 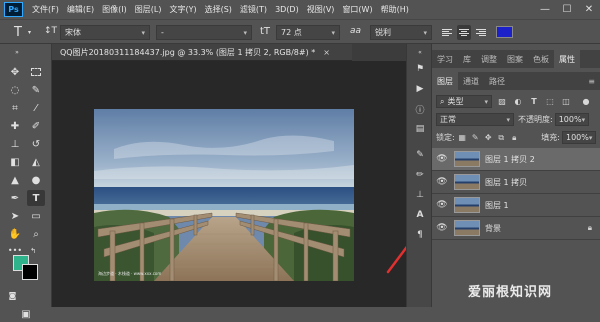 What do you see at coordinates (395, 9) in the screenshot?
I see `menu-help: 帮助(H)` at bounding box center [395, 9].